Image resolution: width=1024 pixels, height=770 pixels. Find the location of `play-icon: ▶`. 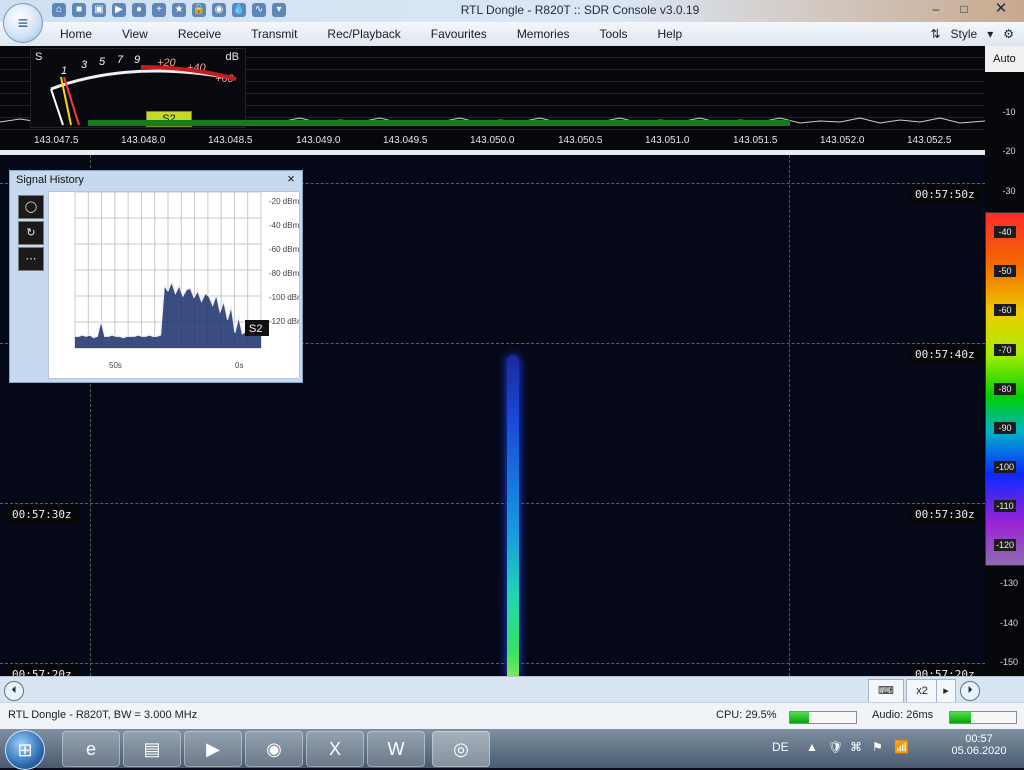

play-icon: ▶ is located at coordinates (119, 10).